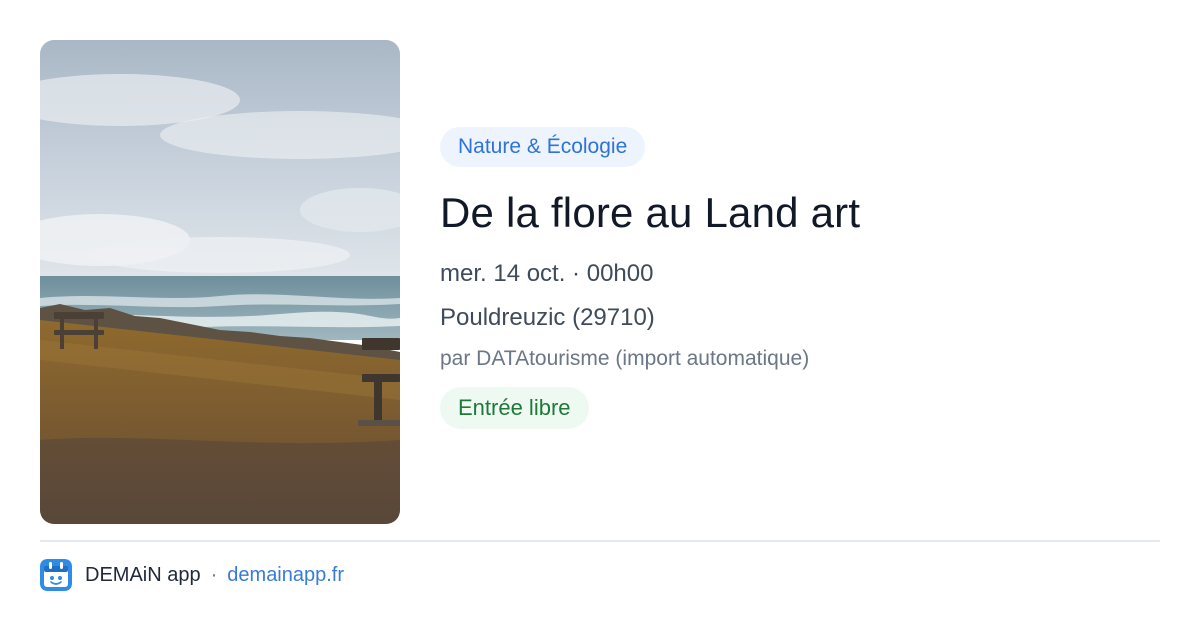 This screenshot has height=630, width=1200. I want to click on category-badge: Nature & Écologie, so click(543, 147).